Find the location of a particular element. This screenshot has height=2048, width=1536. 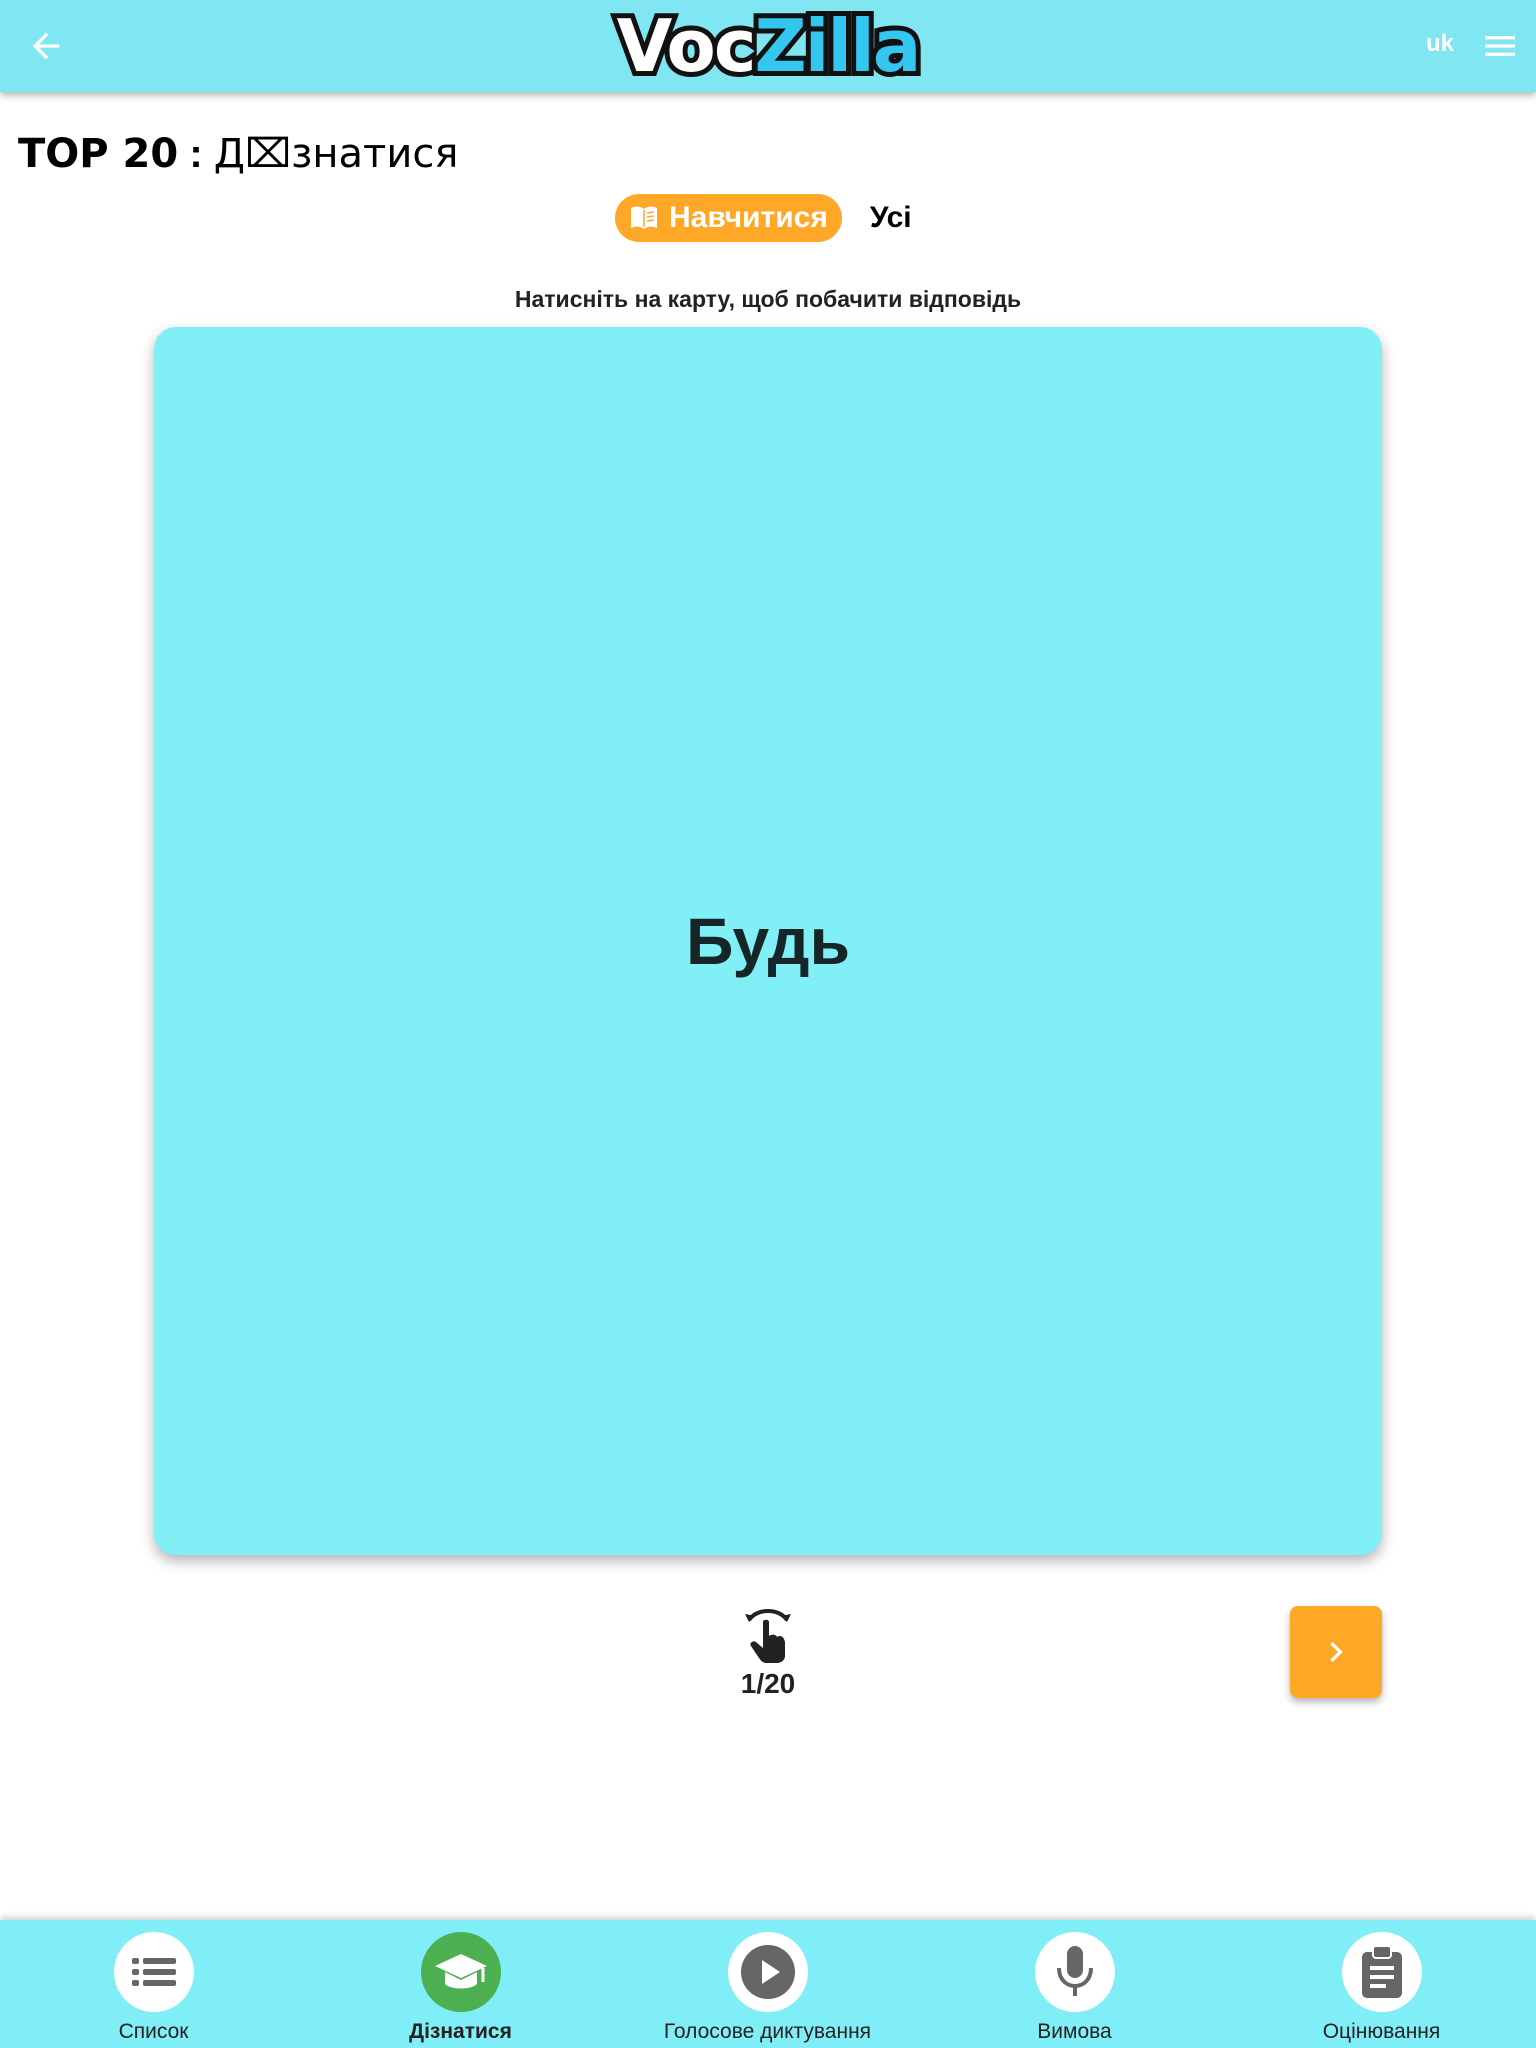

hamburger-menu-icon is located at coordinates (1500, 46).